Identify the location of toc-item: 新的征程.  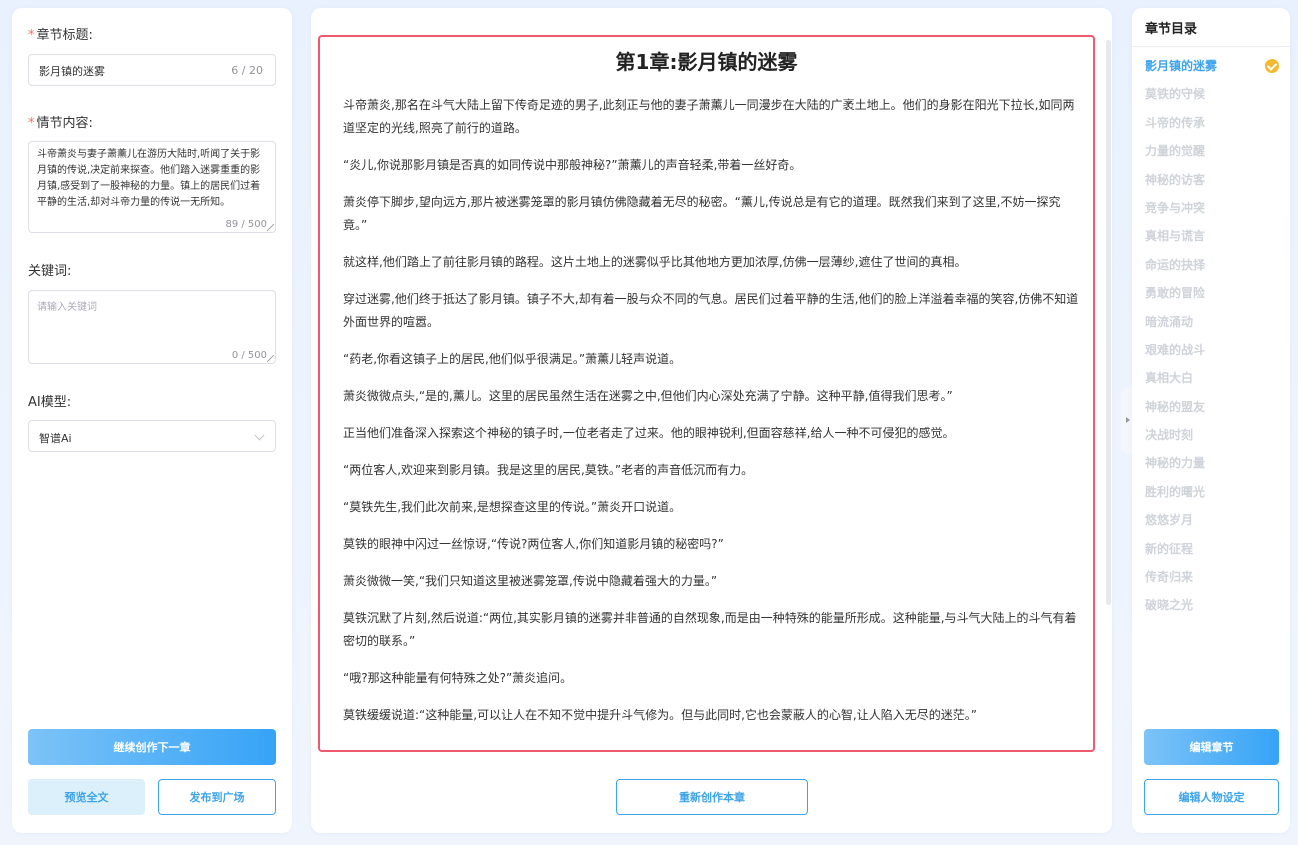
(1215, 552).